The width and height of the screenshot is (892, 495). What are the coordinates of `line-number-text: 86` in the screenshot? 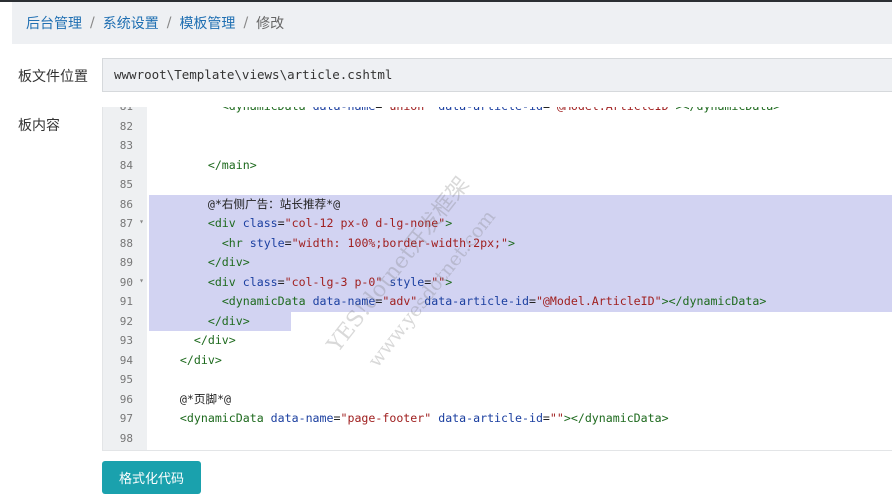 It's located at (126, 204).